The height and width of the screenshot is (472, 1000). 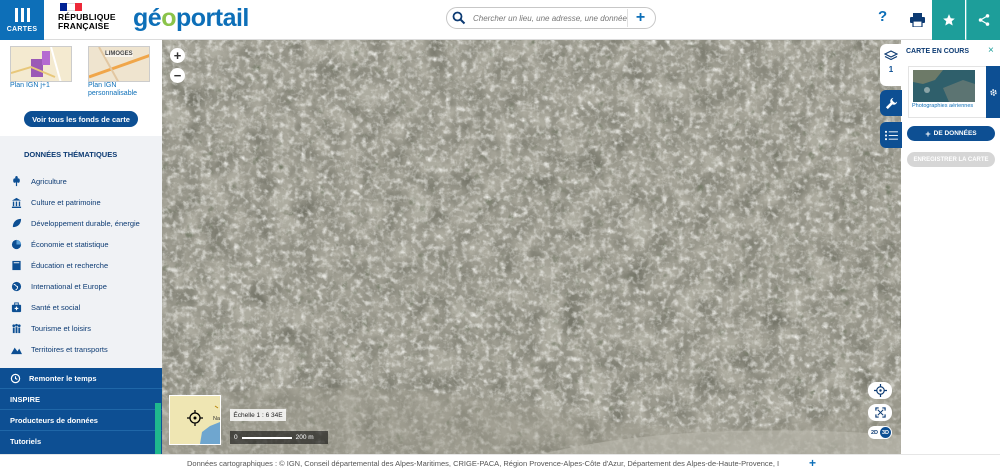 I want to click on voir-tous-fonds-button: Voir tous les fonds de carte, so click(x=81, y=119).